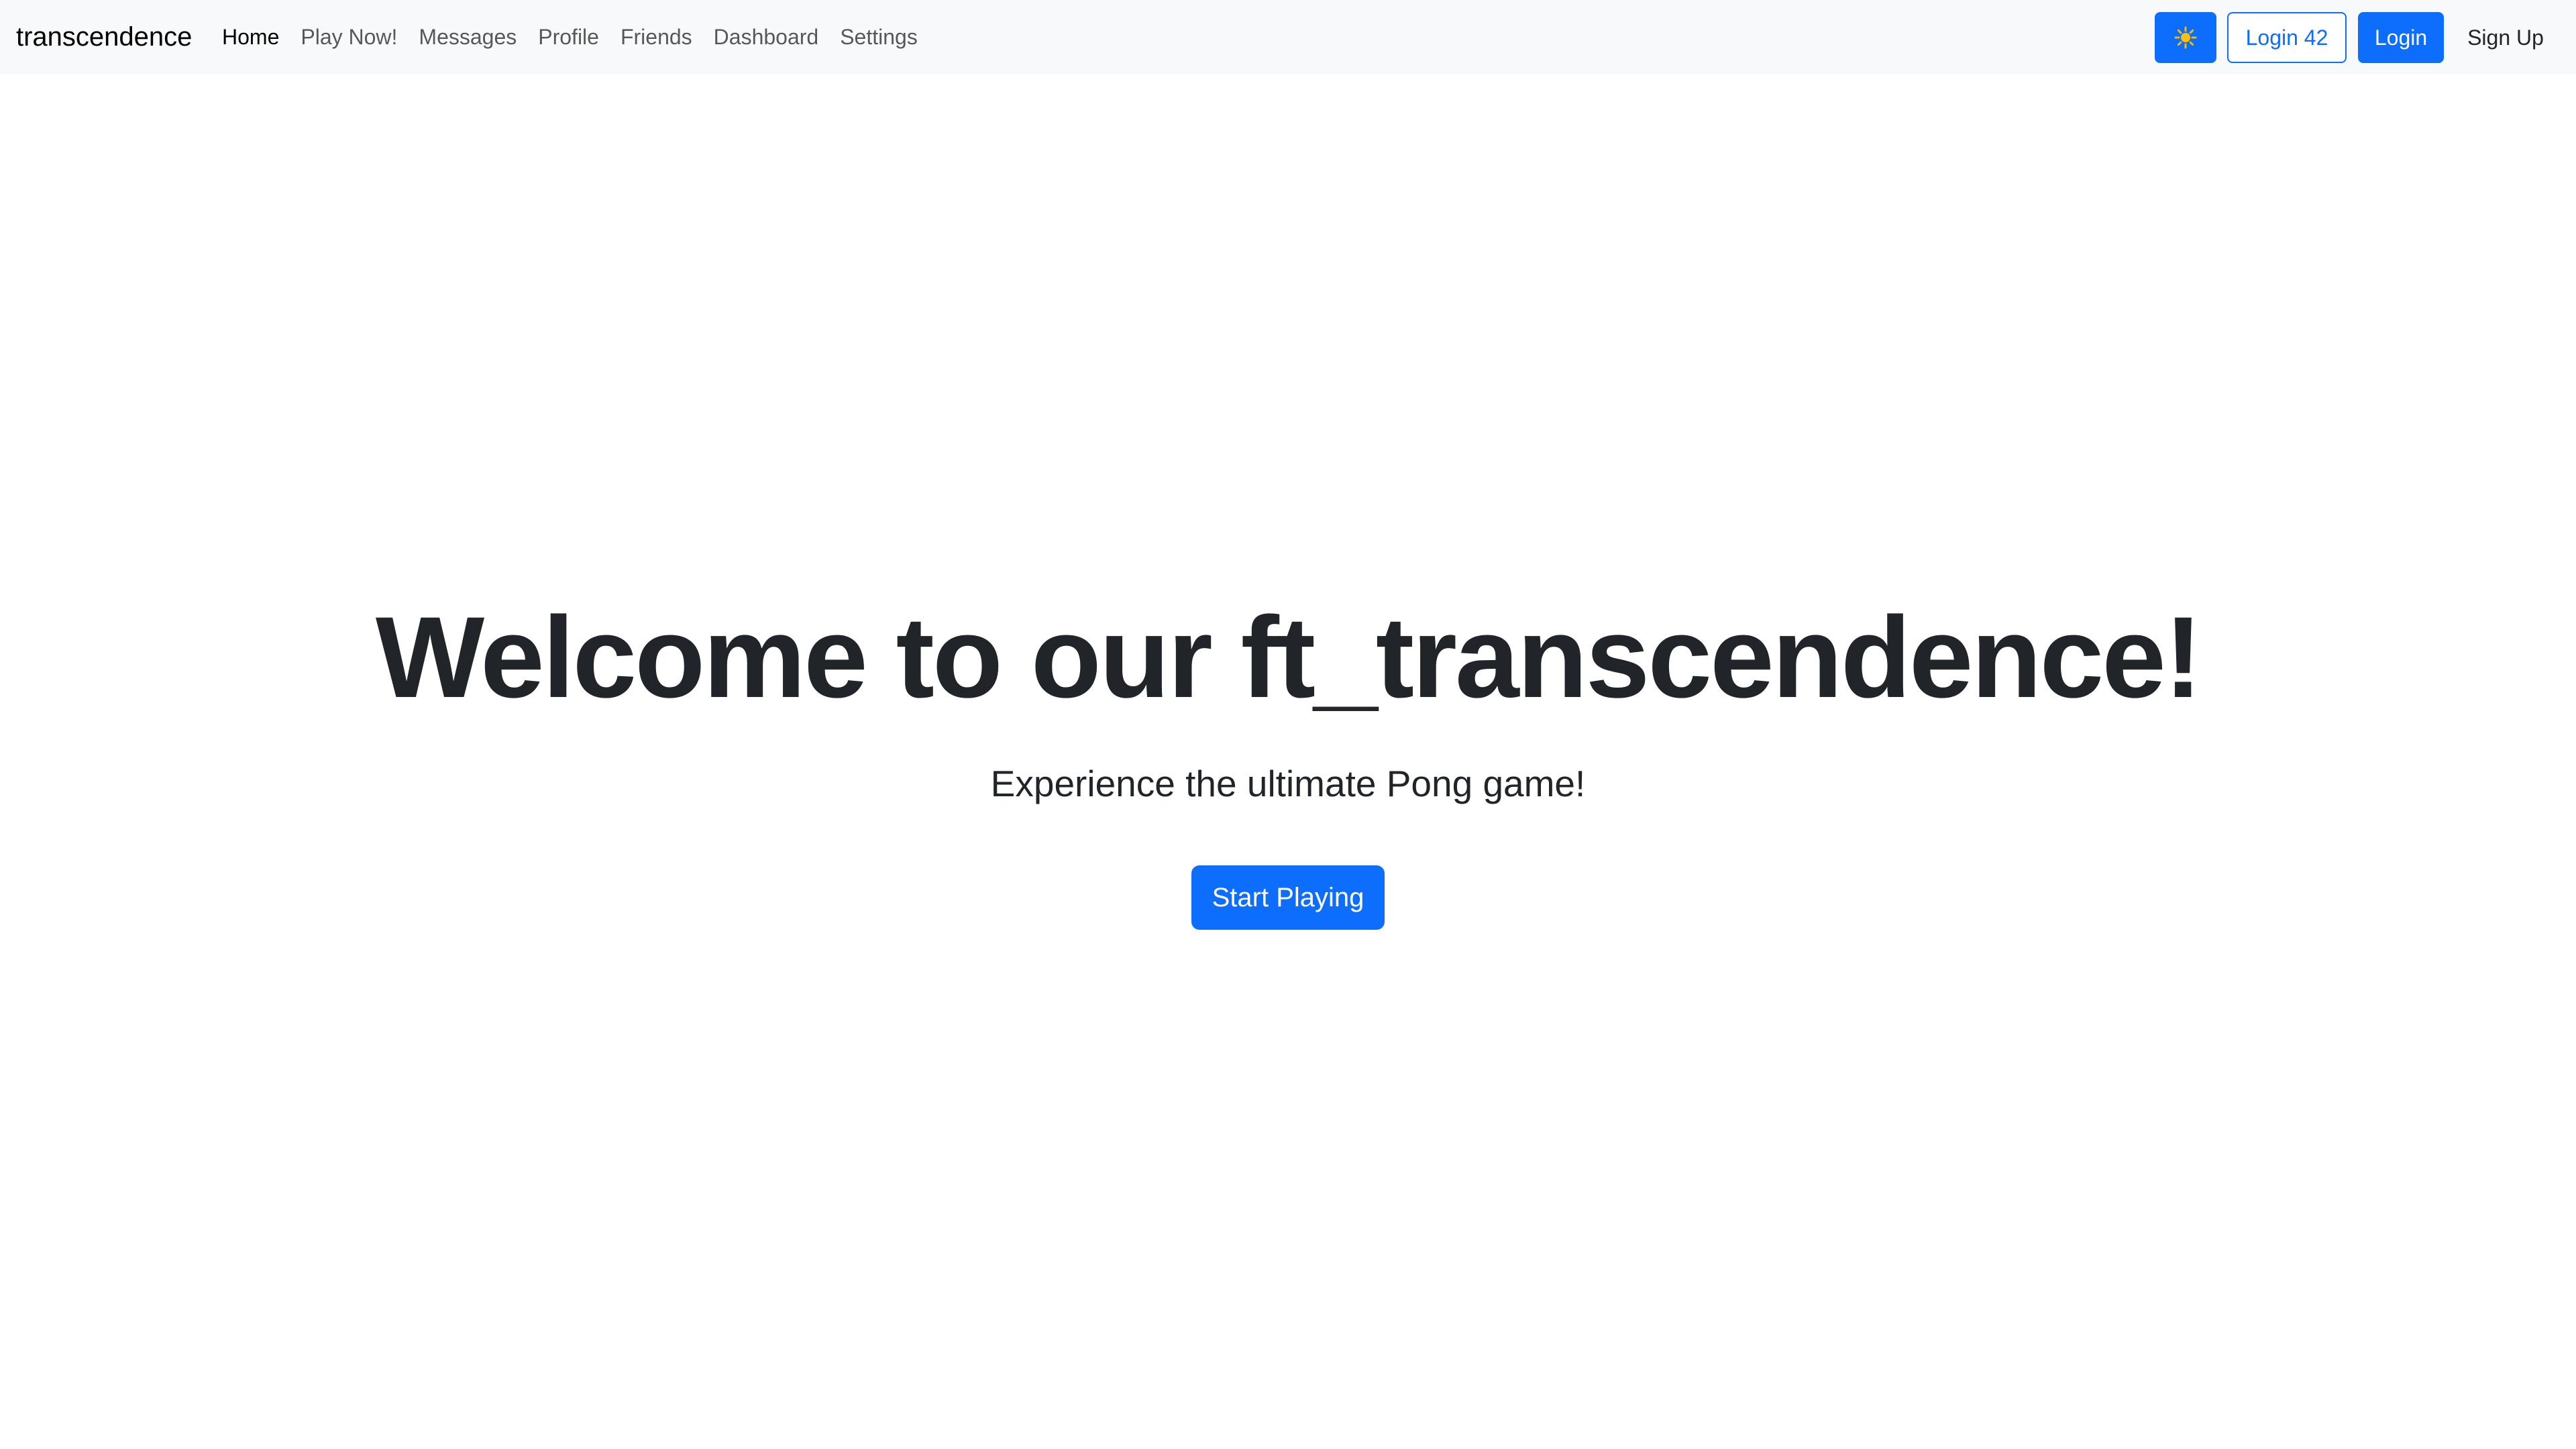 This screenshot has height=1449, width=2576. Describe the element at coordinates (250, 37) in the screenshot. I see `nav-link-home: Home` at that location.